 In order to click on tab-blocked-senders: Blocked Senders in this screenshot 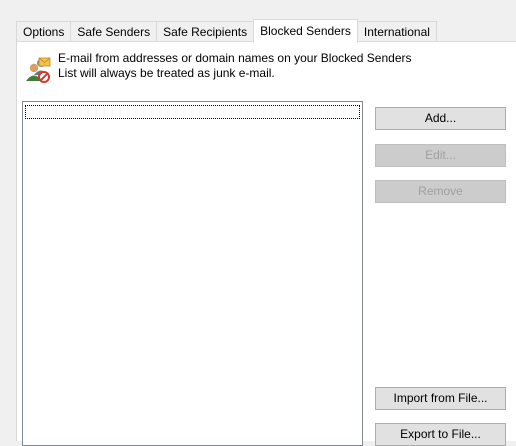, I will do `click(305, 31)`.